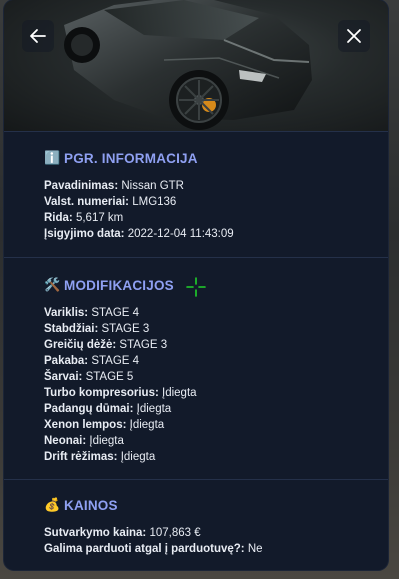  I want to click on prices-section-title: 💰 KAINOS, so click(216, 505).